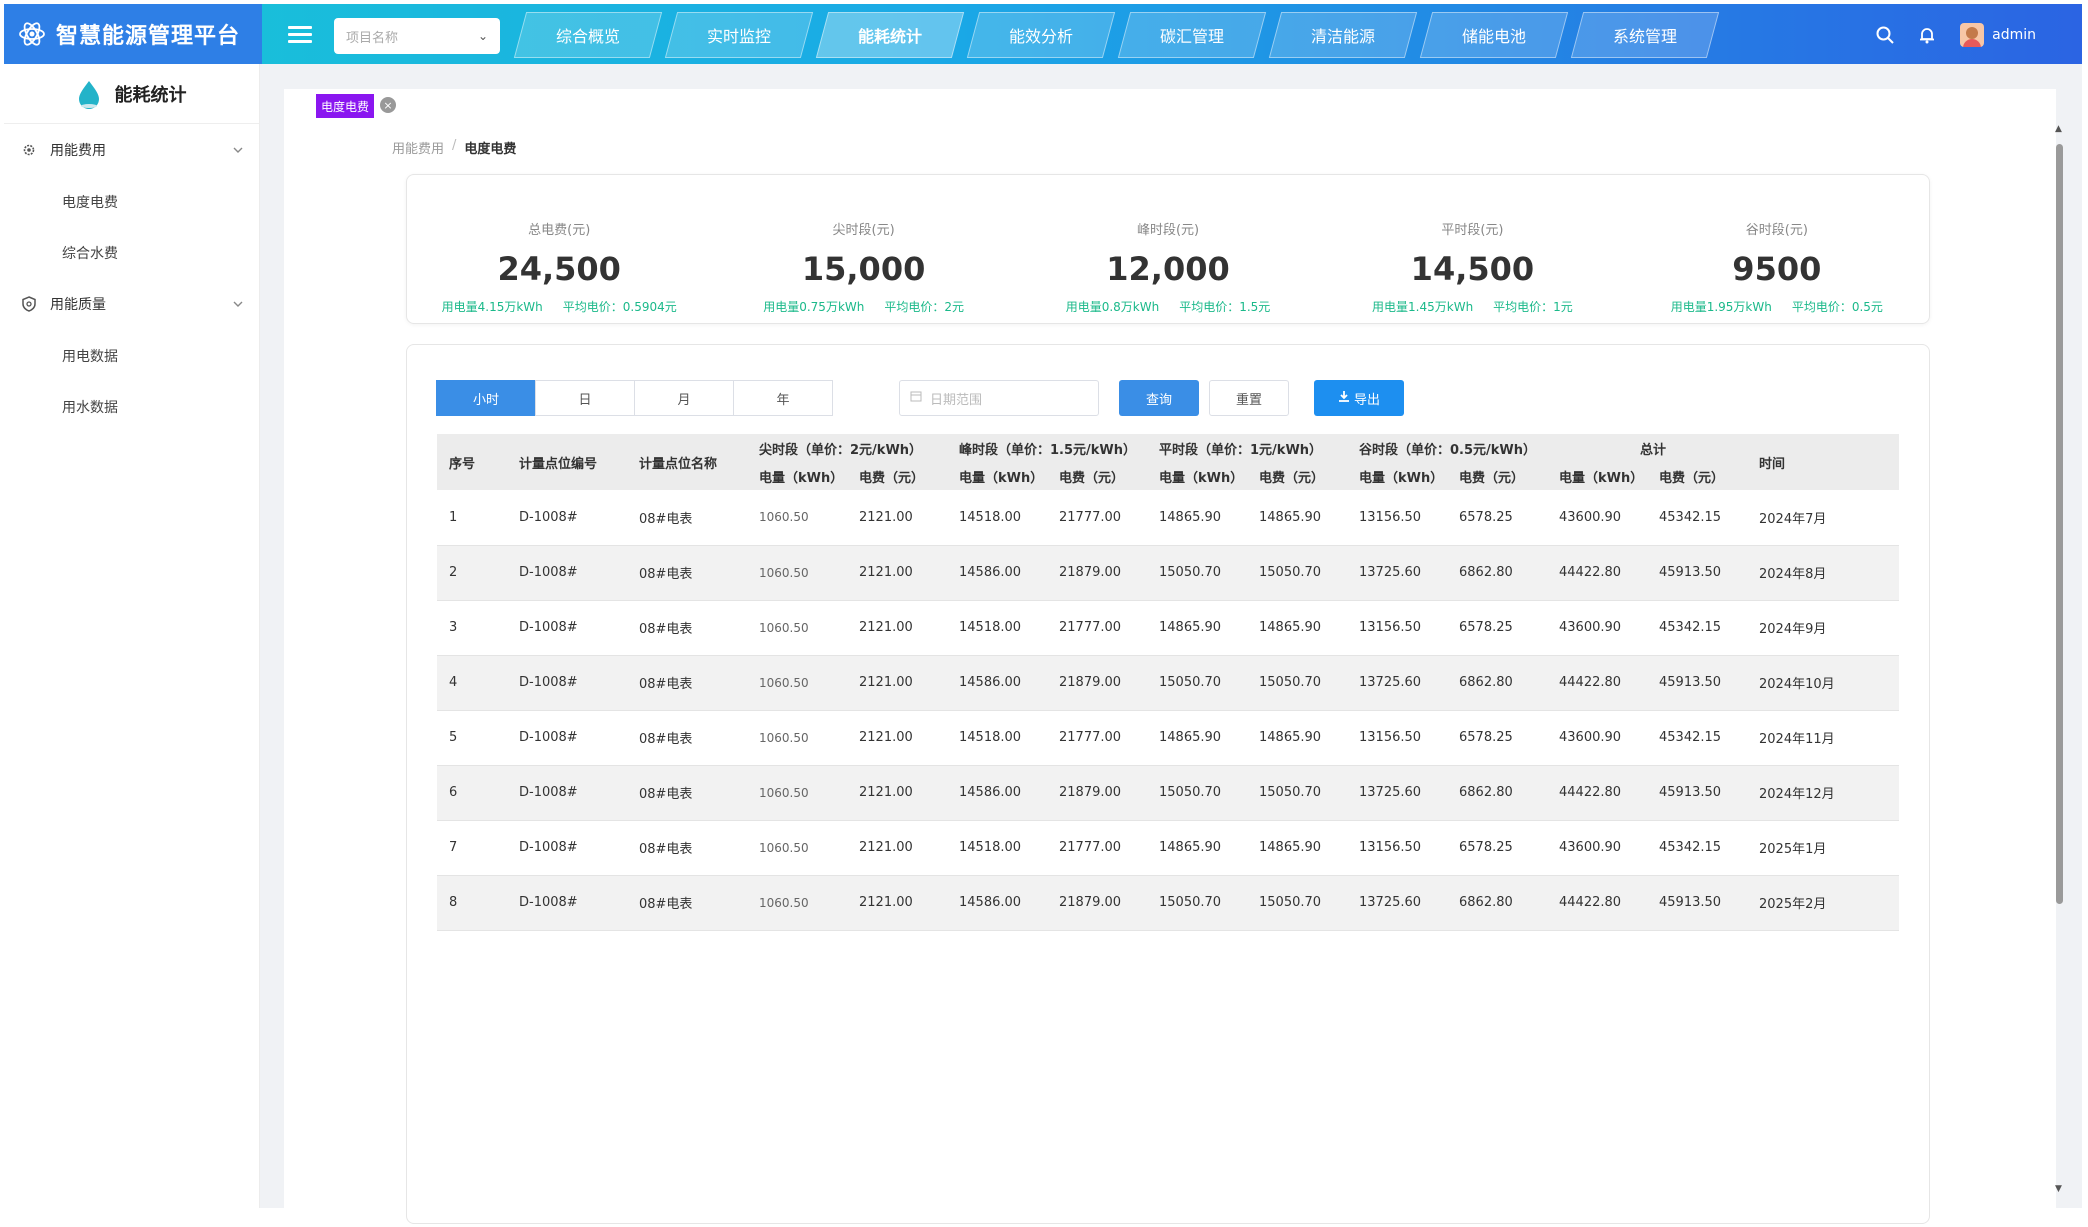 This screenshot has height=1227, width=2088. What do you see at coordinates (131, 252) in the screenshot?
I see `sidebar-item-water-fee: 综合水费` at bounding box center [131, 252].